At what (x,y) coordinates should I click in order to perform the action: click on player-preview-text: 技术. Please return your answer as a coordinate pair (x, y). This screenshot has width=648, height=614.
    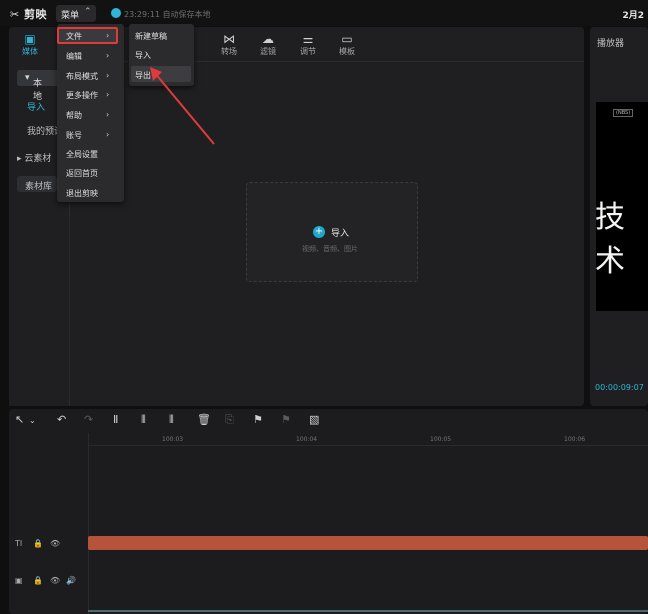
    Looking at the image, I should click on (610, 239).